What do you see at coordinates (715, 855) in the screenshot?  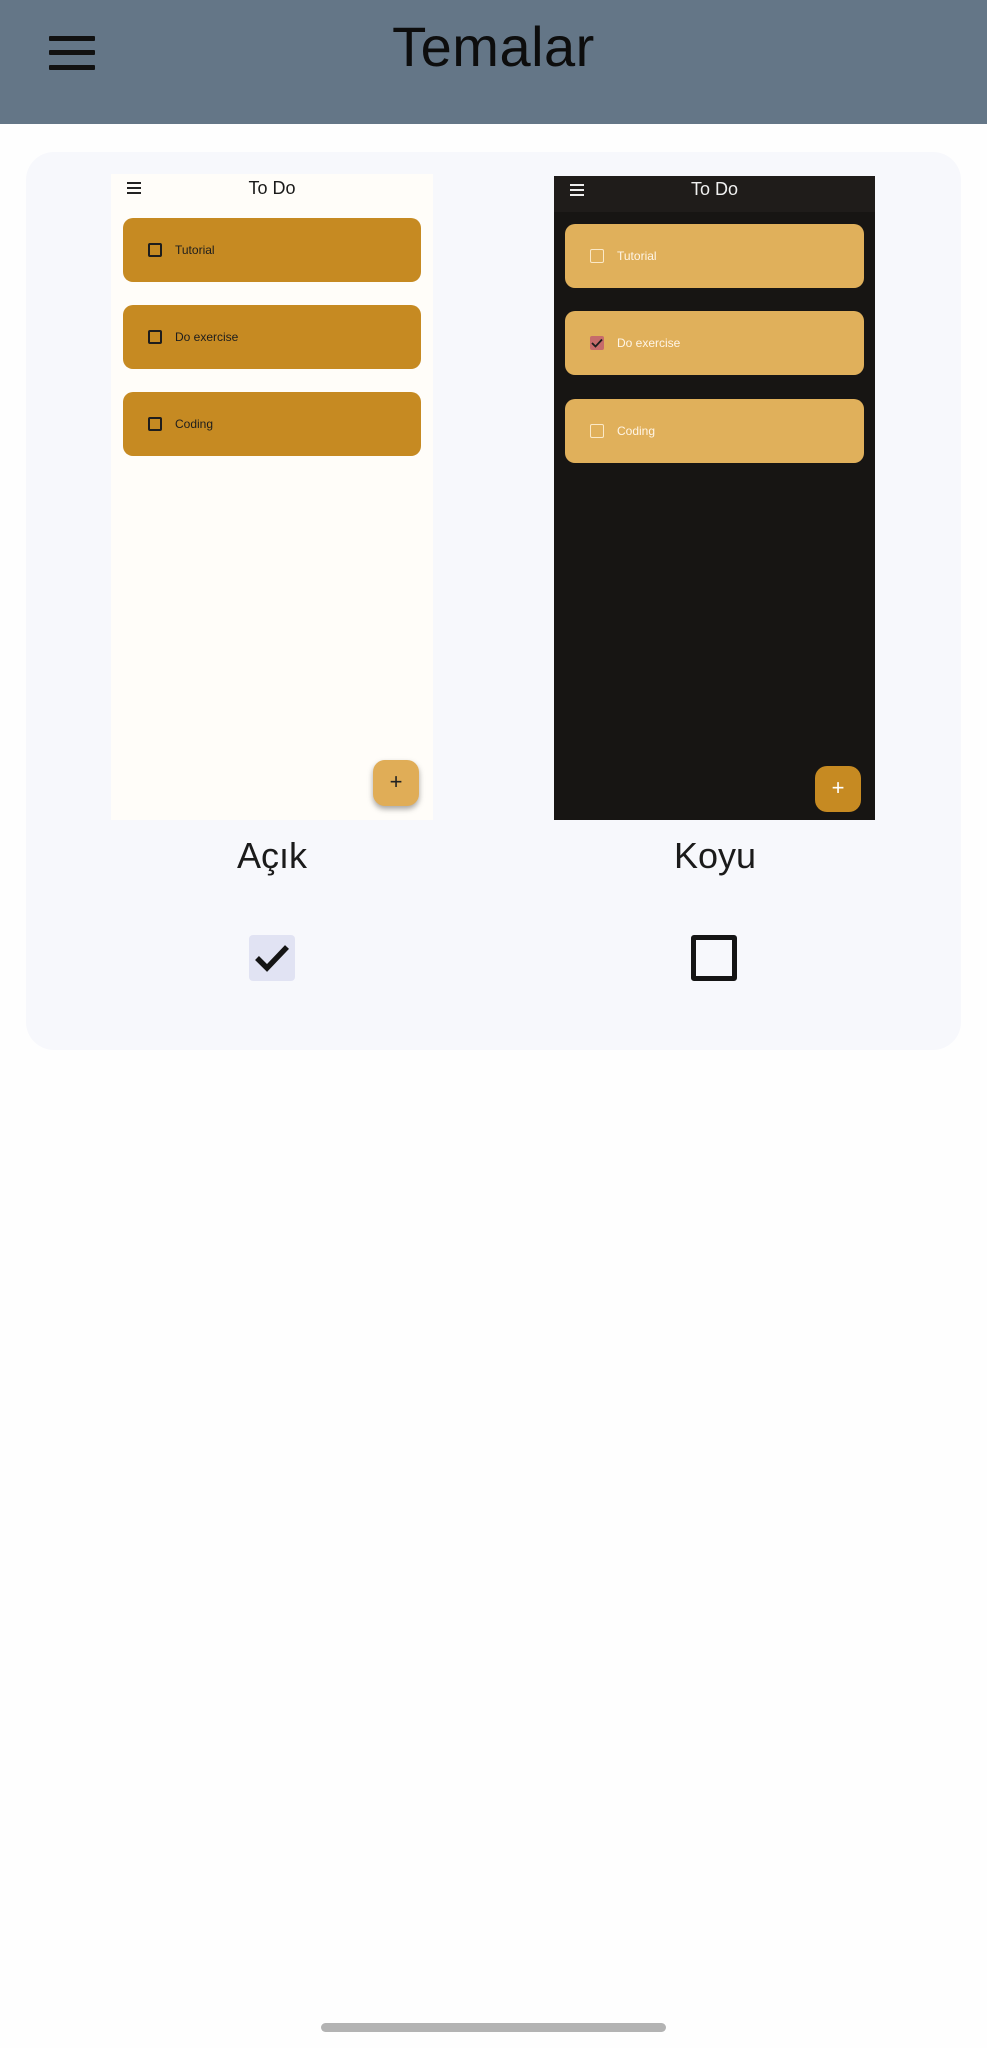 I see `theme-label-dark: Koyu` at bounding box center [715, 855].